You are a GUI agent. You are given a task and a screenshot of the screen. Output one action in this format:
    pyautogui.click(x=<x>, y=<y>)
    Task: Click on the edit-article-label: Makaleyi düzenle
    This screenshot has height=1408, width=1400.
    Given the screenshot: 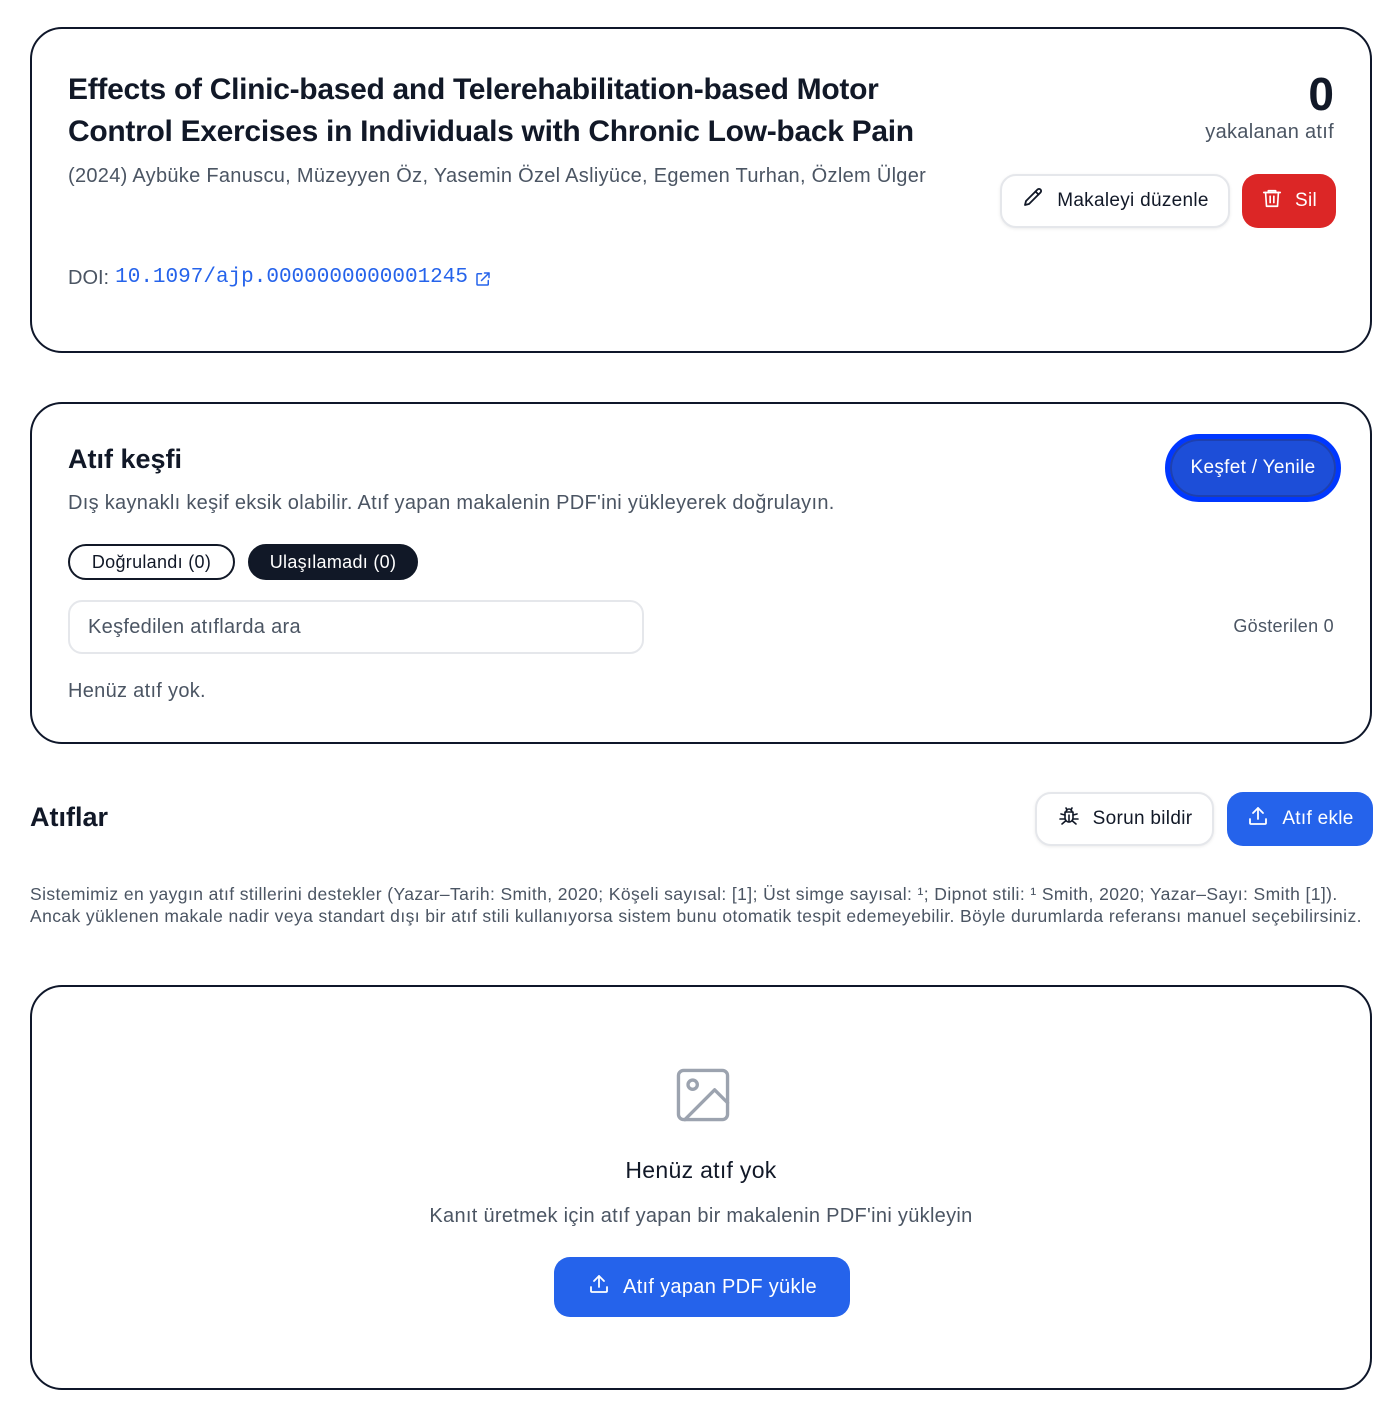 What is the action you would take?
    pyautogui.click(x=1133, y=200)
    